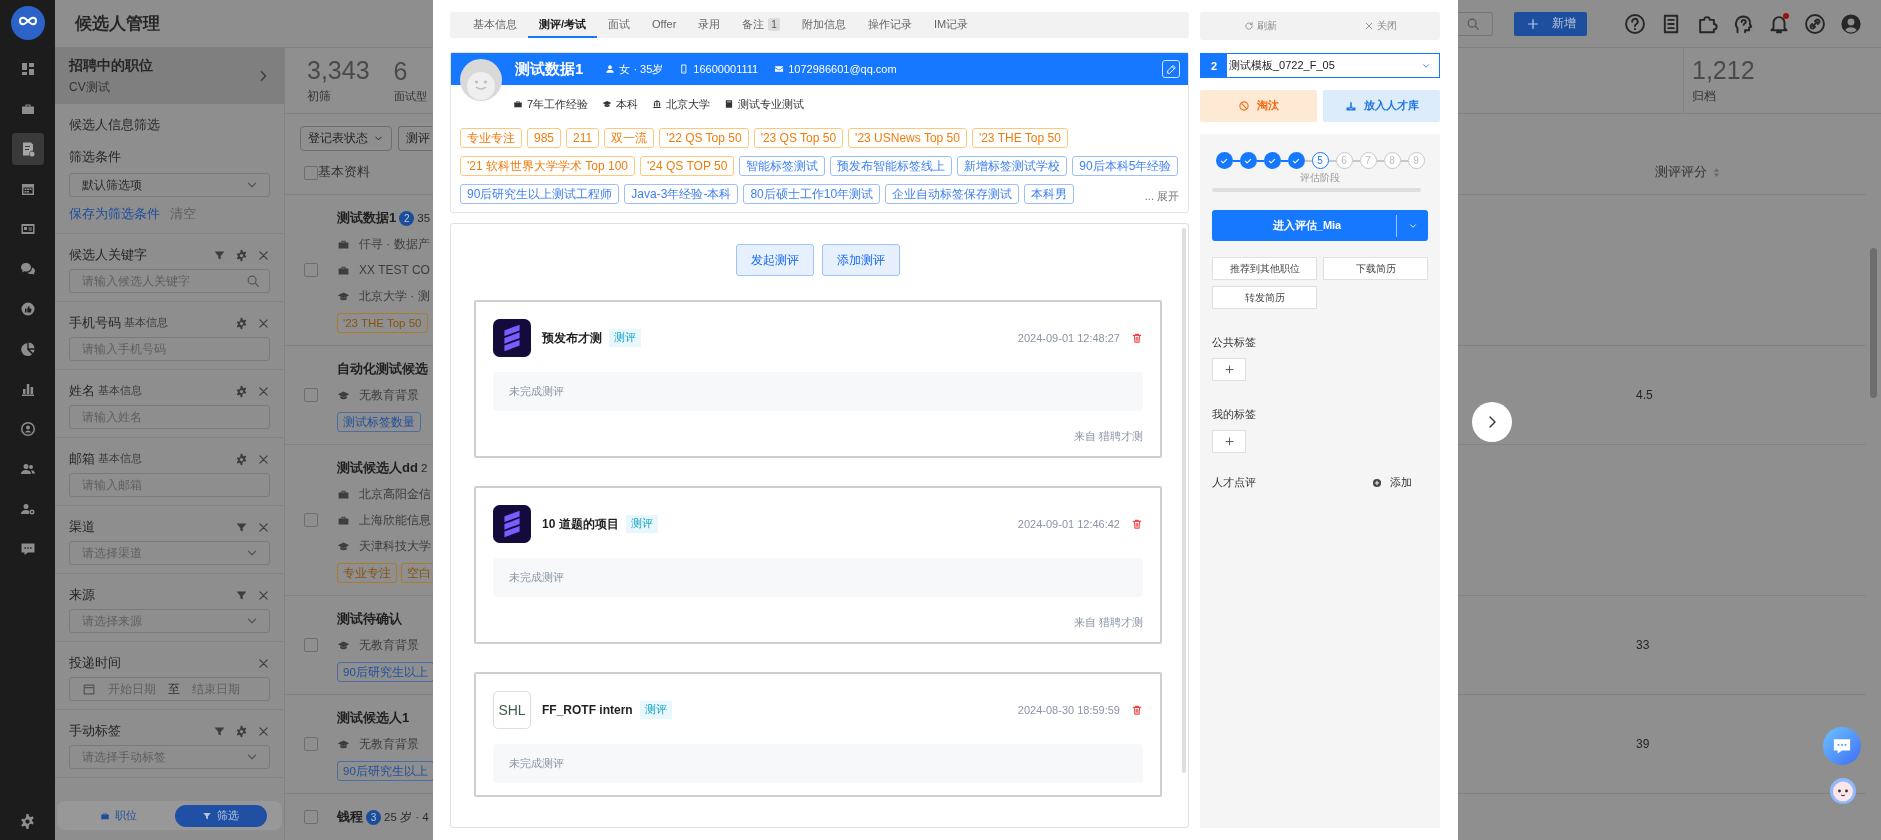  What do you see at coordinates (572, 338) in the screenshot?
I see `assessment-title: 预发布才测` at bounding box center [572, 338].